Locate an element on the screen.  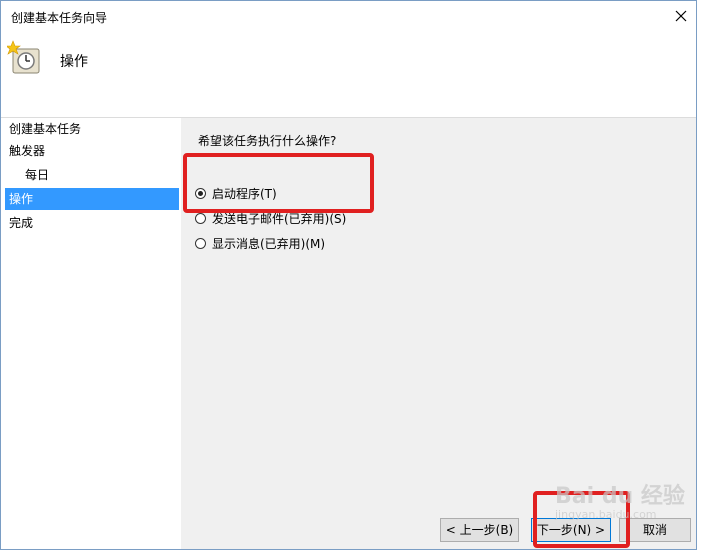
option-show-message: 显示消息(已弃用)(M) is located at coordinates (260, 243).